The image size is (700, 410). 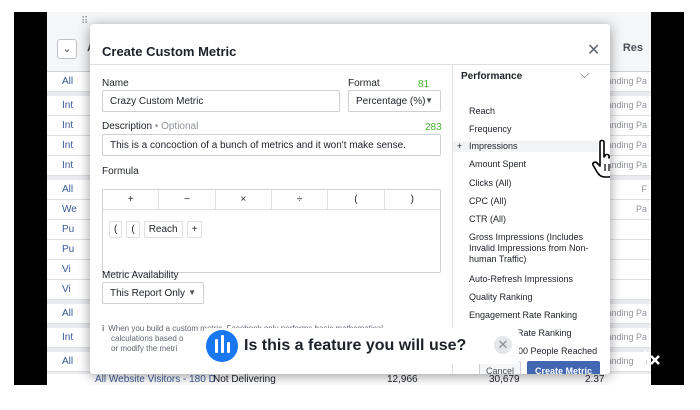 I want to click on metric-item-label: Reach, so click(x=482, y=111).